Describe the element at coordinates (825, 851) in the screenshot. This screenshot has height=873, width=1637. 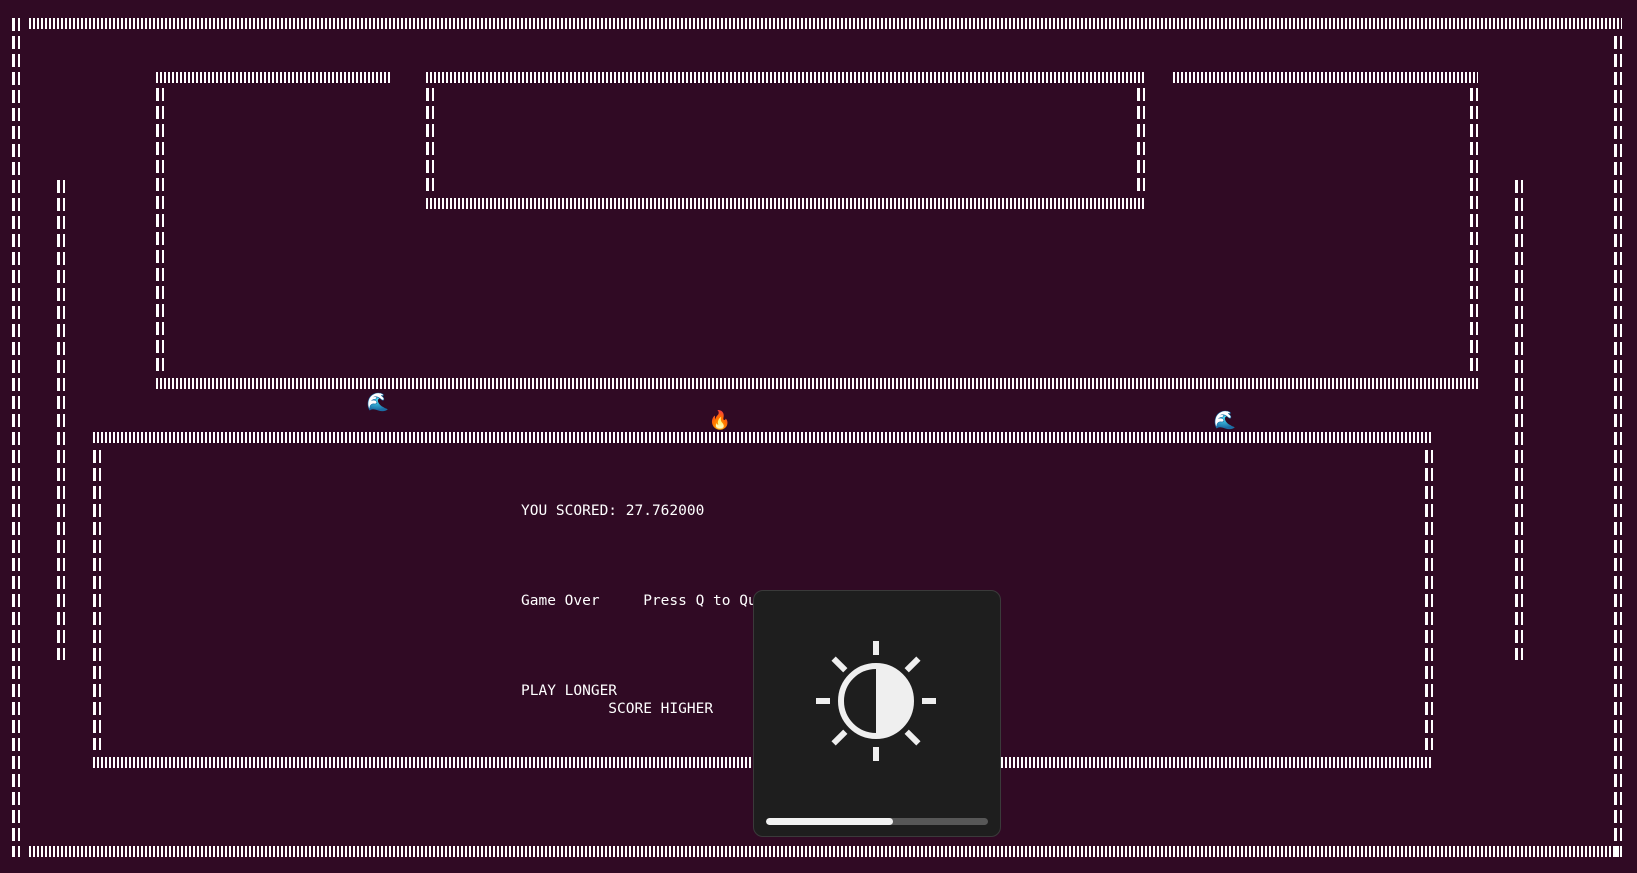
I see `outer-wall-bottom` at that location.